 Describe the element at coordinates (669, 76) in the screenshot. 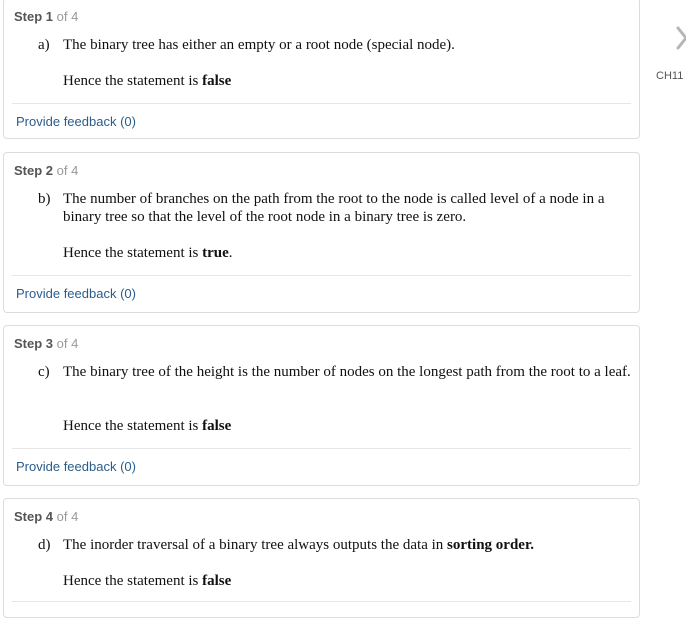

I see `chapter-label: CH11` at that location.